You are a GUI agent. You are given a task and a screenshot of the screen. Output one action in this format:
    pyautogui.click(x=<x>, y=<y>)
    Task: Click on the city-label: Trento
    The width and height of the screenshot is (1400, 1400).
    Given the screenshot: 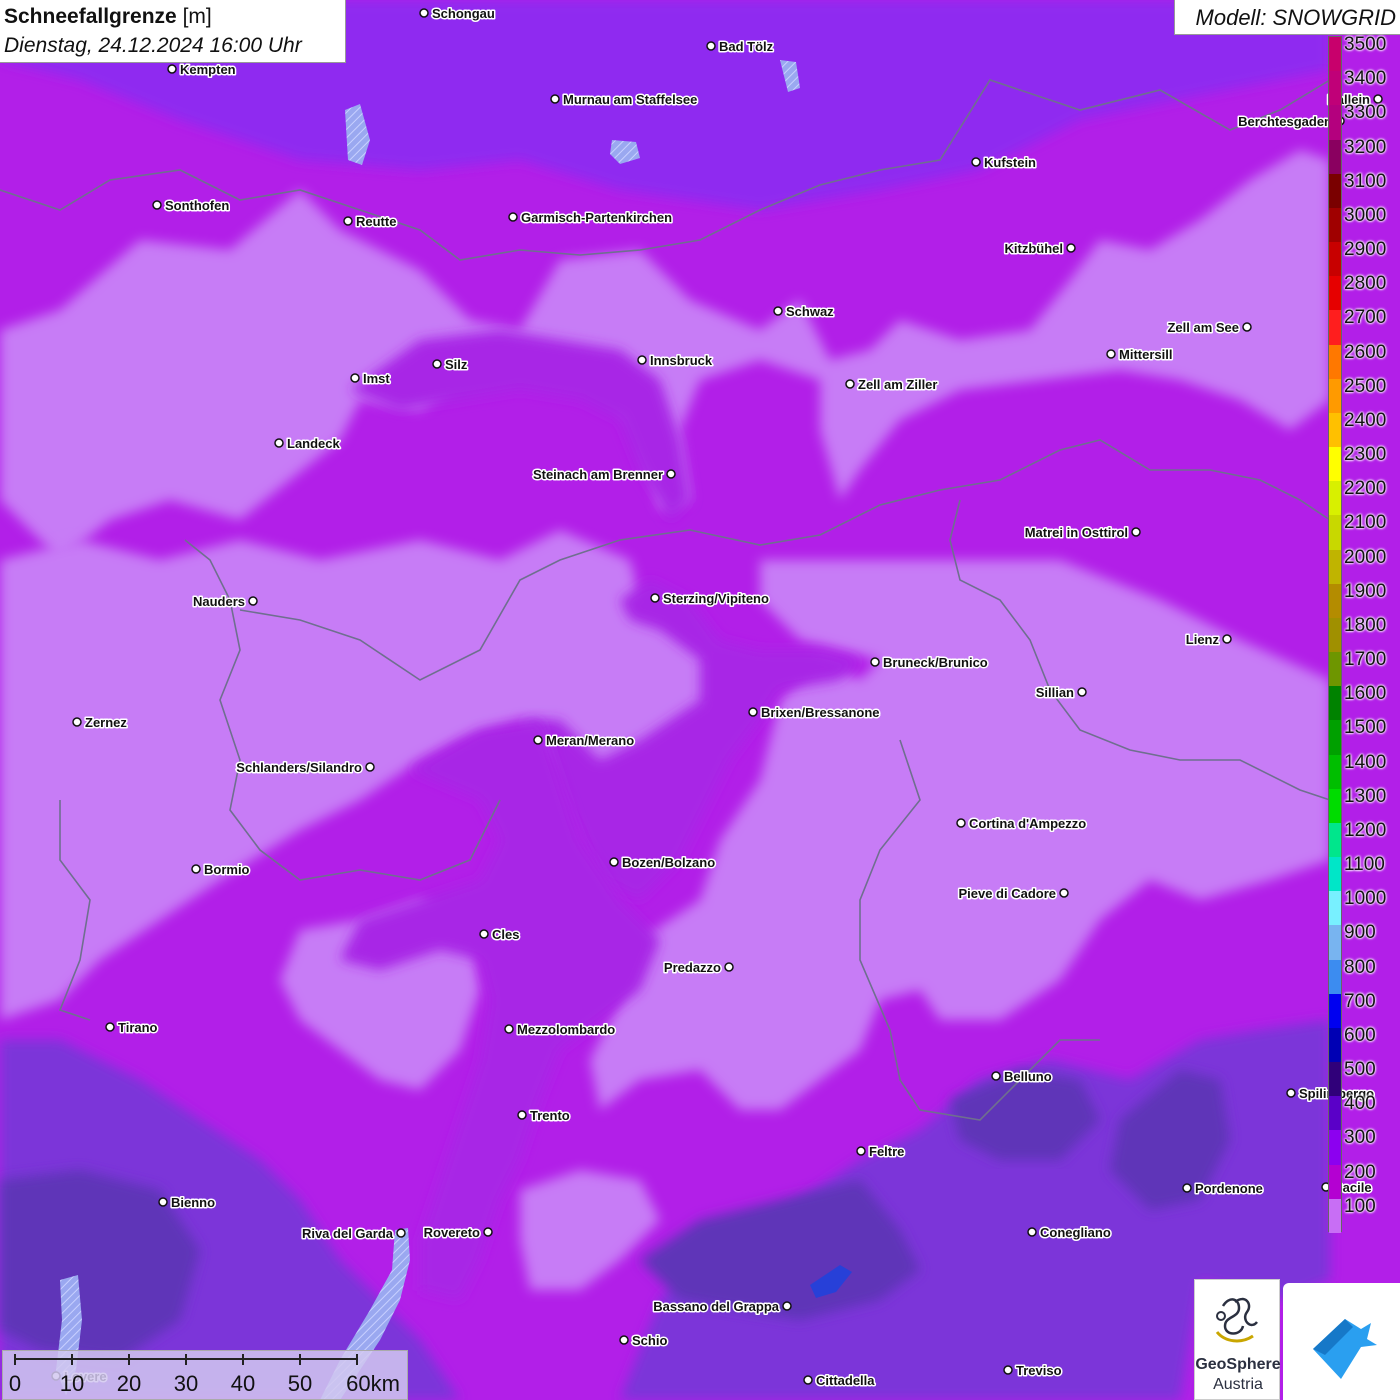 What is the action you would take?
    pyautogui.click(x=550, y=1115)
    